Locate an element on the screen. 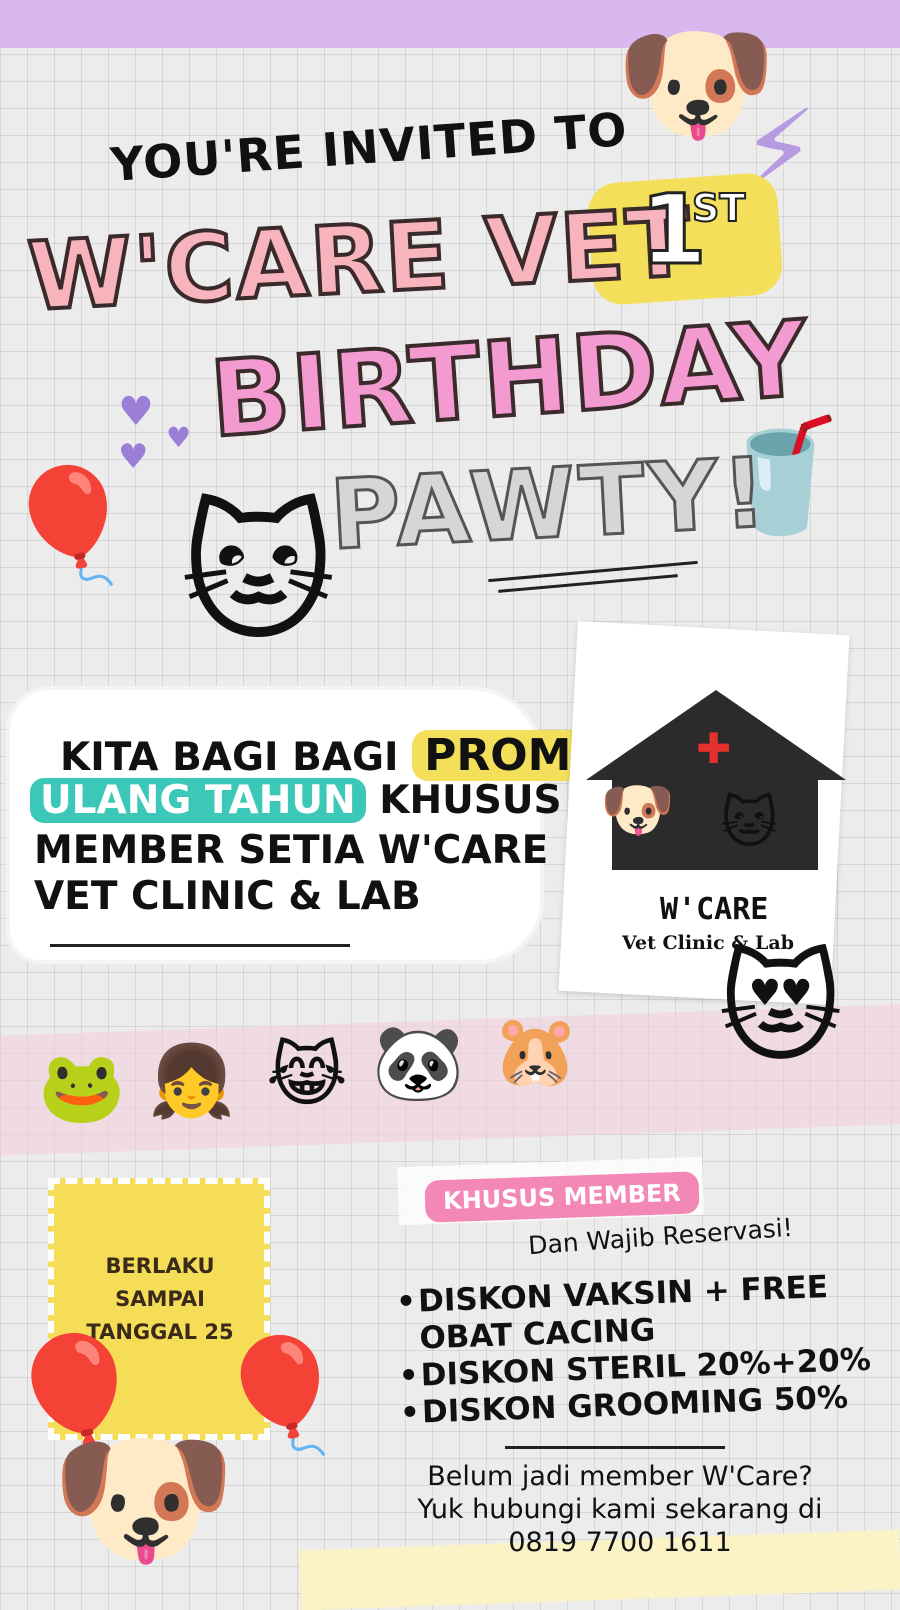  promo-line-2: ULANG TAHUN KHUSUS is located at coordinates (296, 800).